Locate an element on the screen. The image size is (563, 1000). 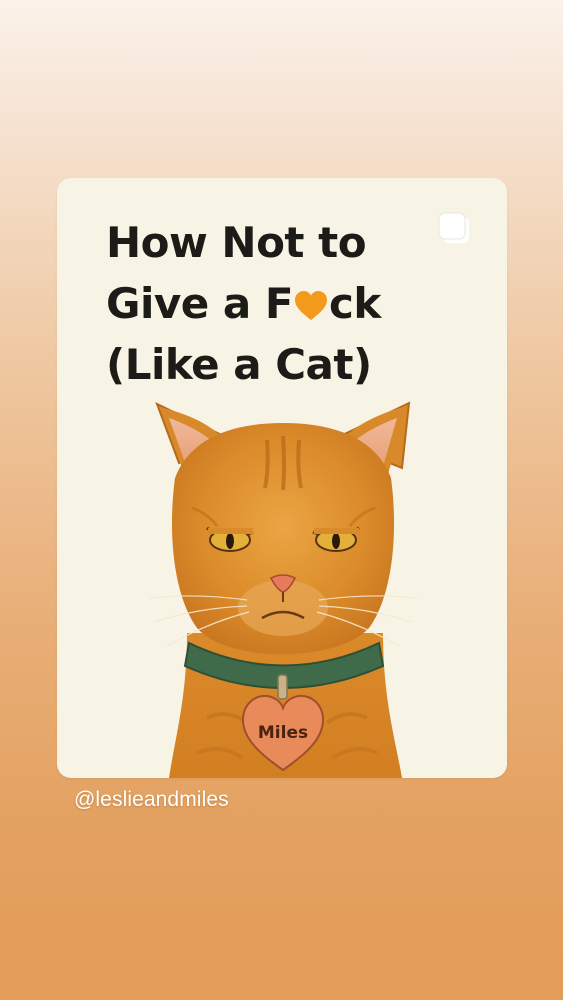
multi-post-icon is located at coordinates (454, 228).